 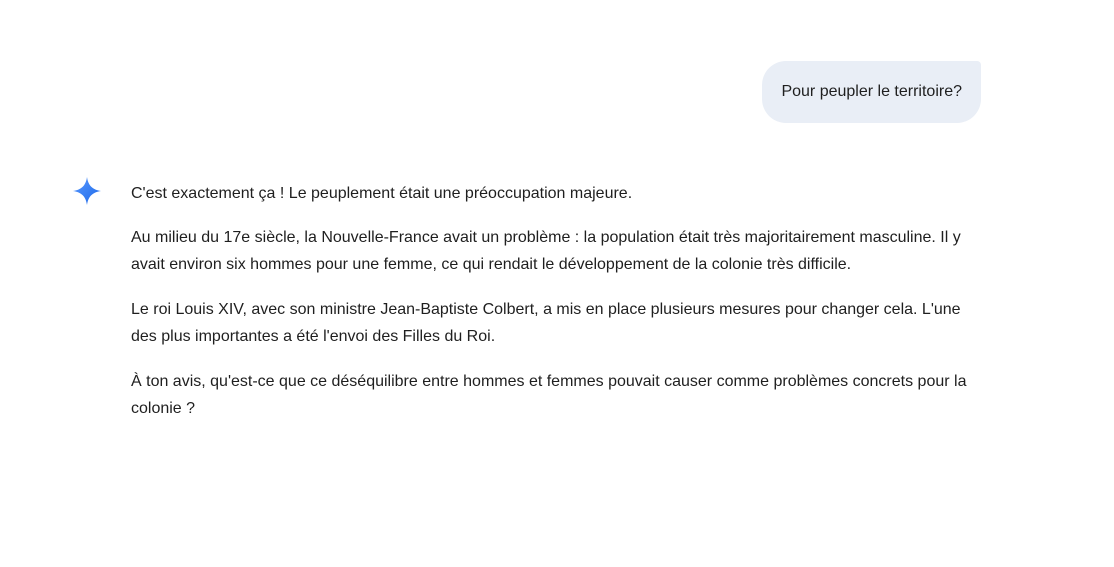 I want to click on user-message-row: Pour peupler le territoire?, so click(x=871, y=92).